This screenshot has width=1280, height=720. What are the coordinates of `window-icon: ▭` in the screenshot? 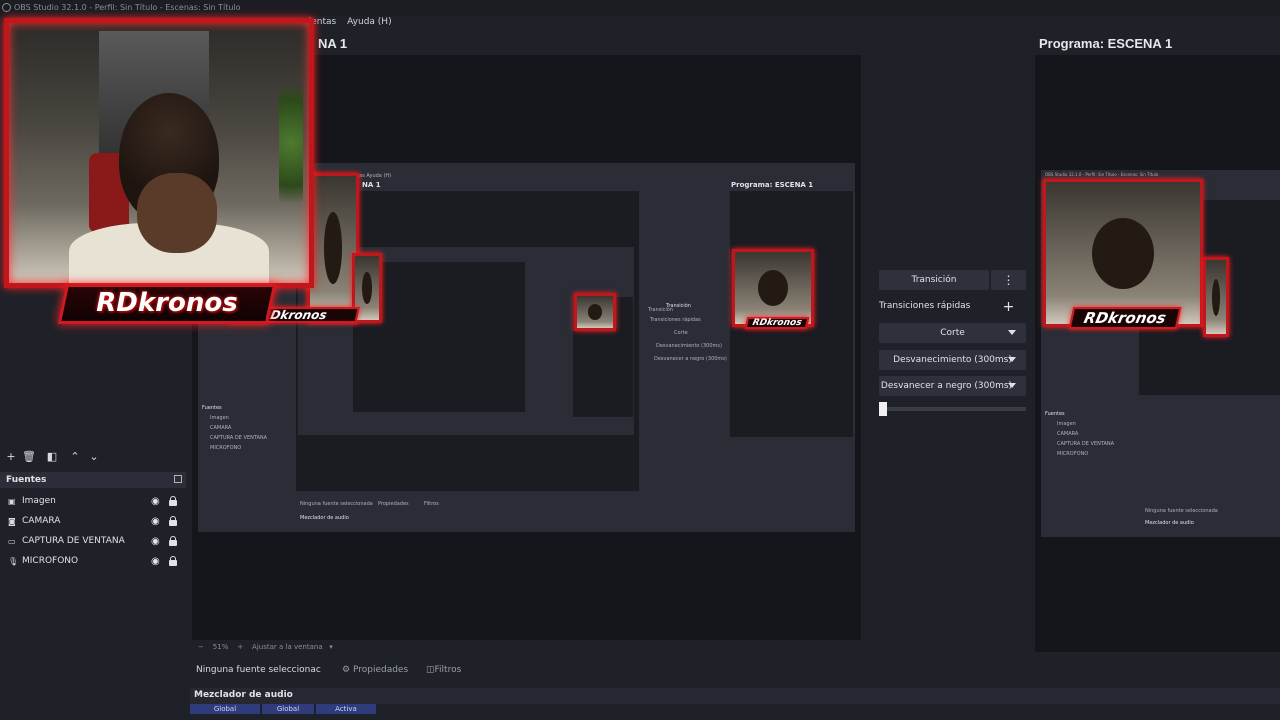 It's located at (12, 541).